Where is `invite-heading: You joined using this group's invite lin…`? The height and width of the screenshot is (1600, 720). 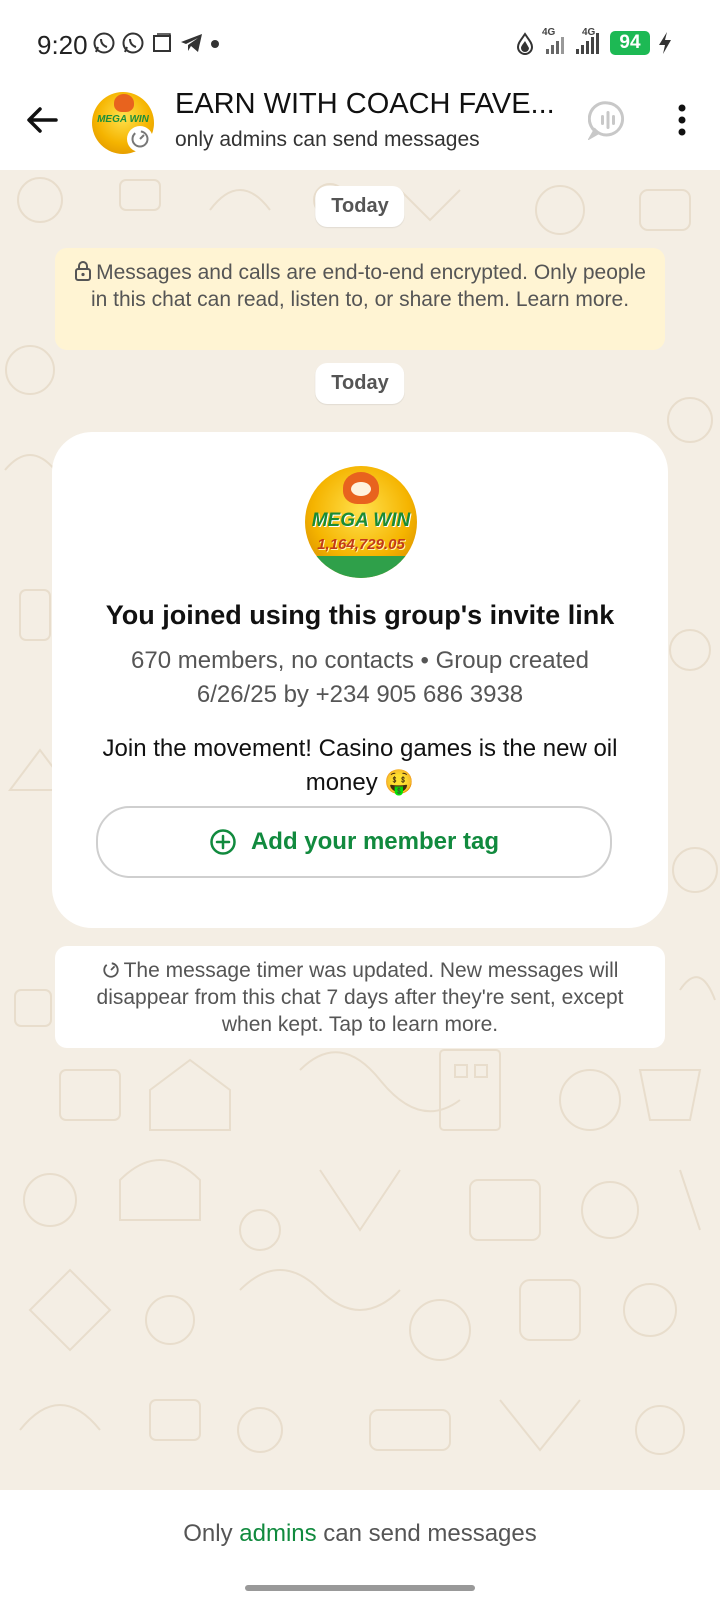 invite-heading: You joined using this group's invite lin… is located at coordinates (360, 615).